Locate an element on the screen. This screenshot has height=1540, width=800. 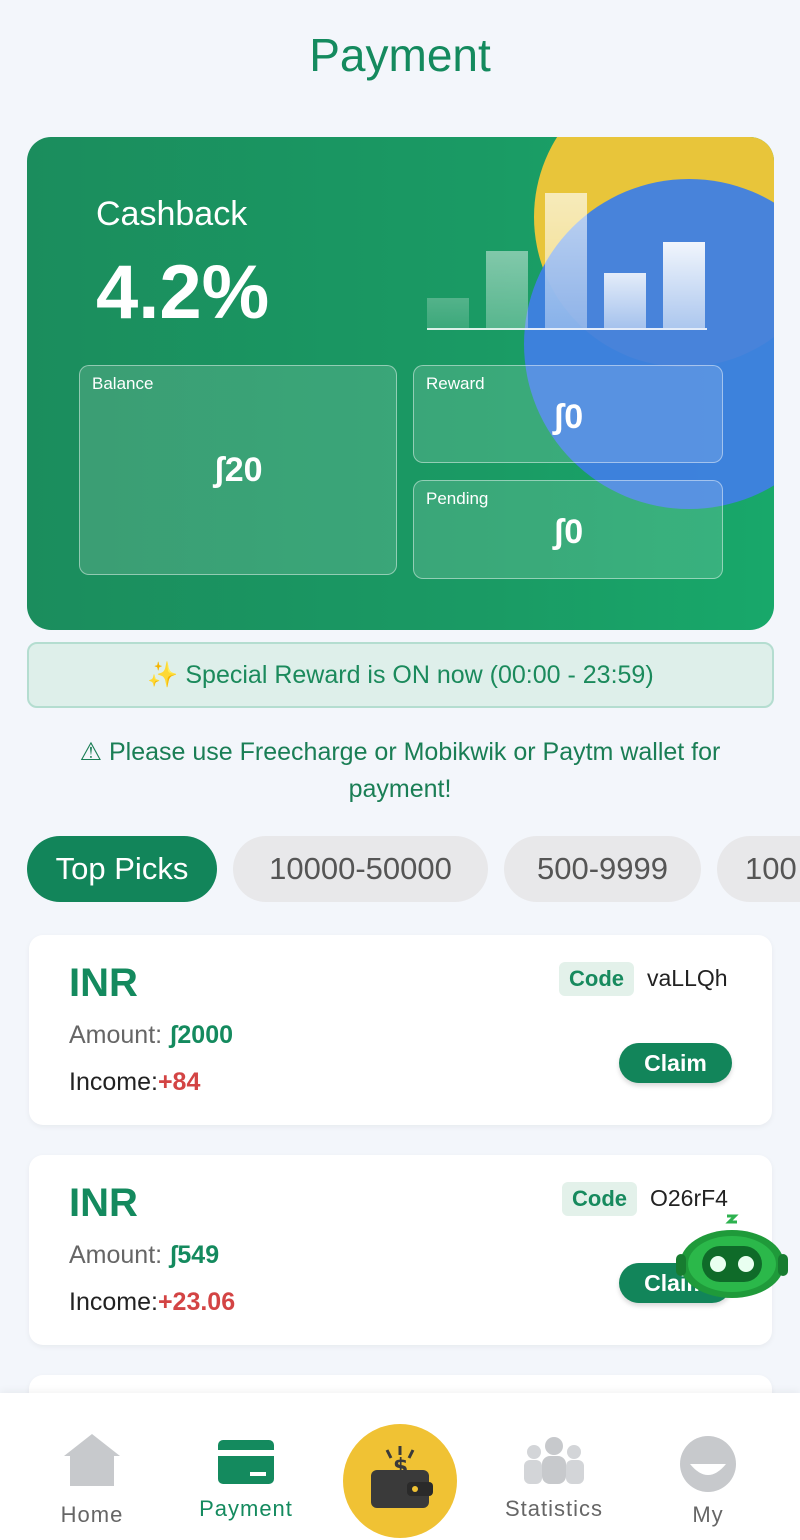
order-income: Income:+23.06 is located at coordinates (152, 1302).